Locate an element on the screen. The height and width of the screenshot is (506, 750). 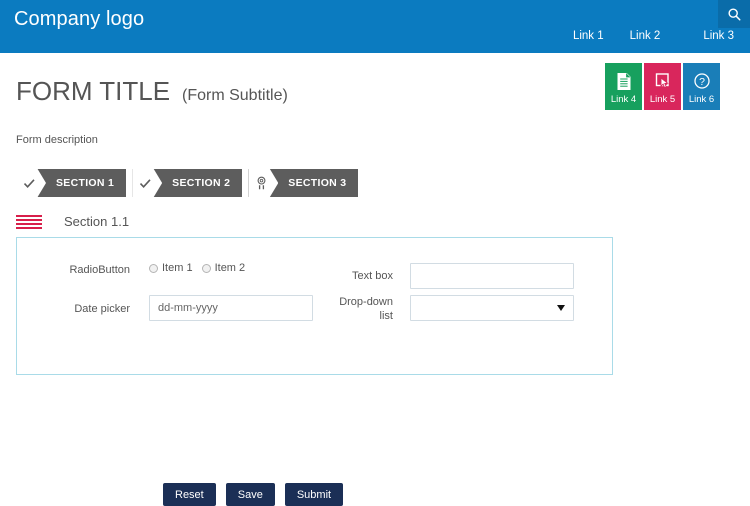
hamburger-icon is located at coordinates (29, 221).